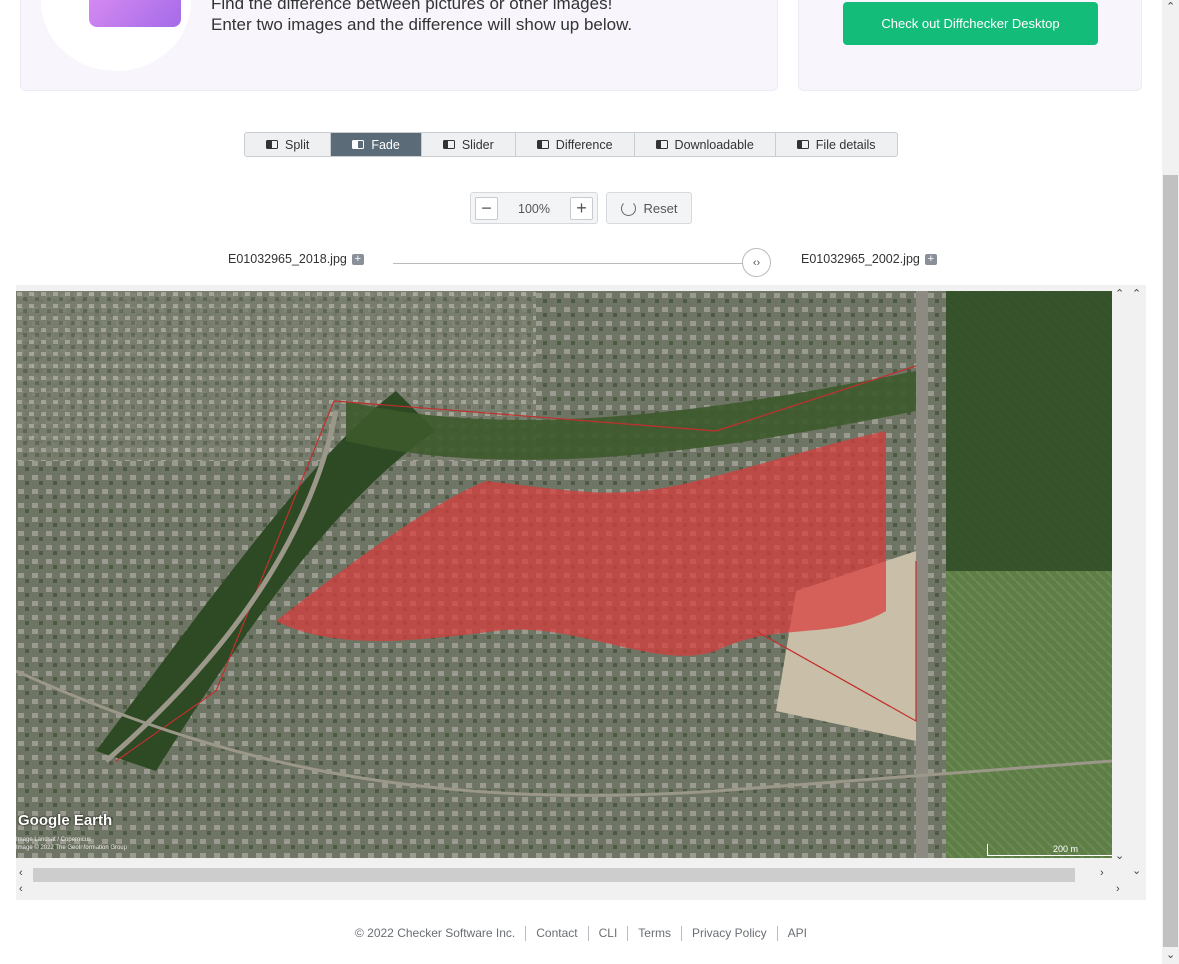 This screenshot has width=1179, height=964. I want to click on copyright: © 2022 Checker Software Inc., so click(436, 933).